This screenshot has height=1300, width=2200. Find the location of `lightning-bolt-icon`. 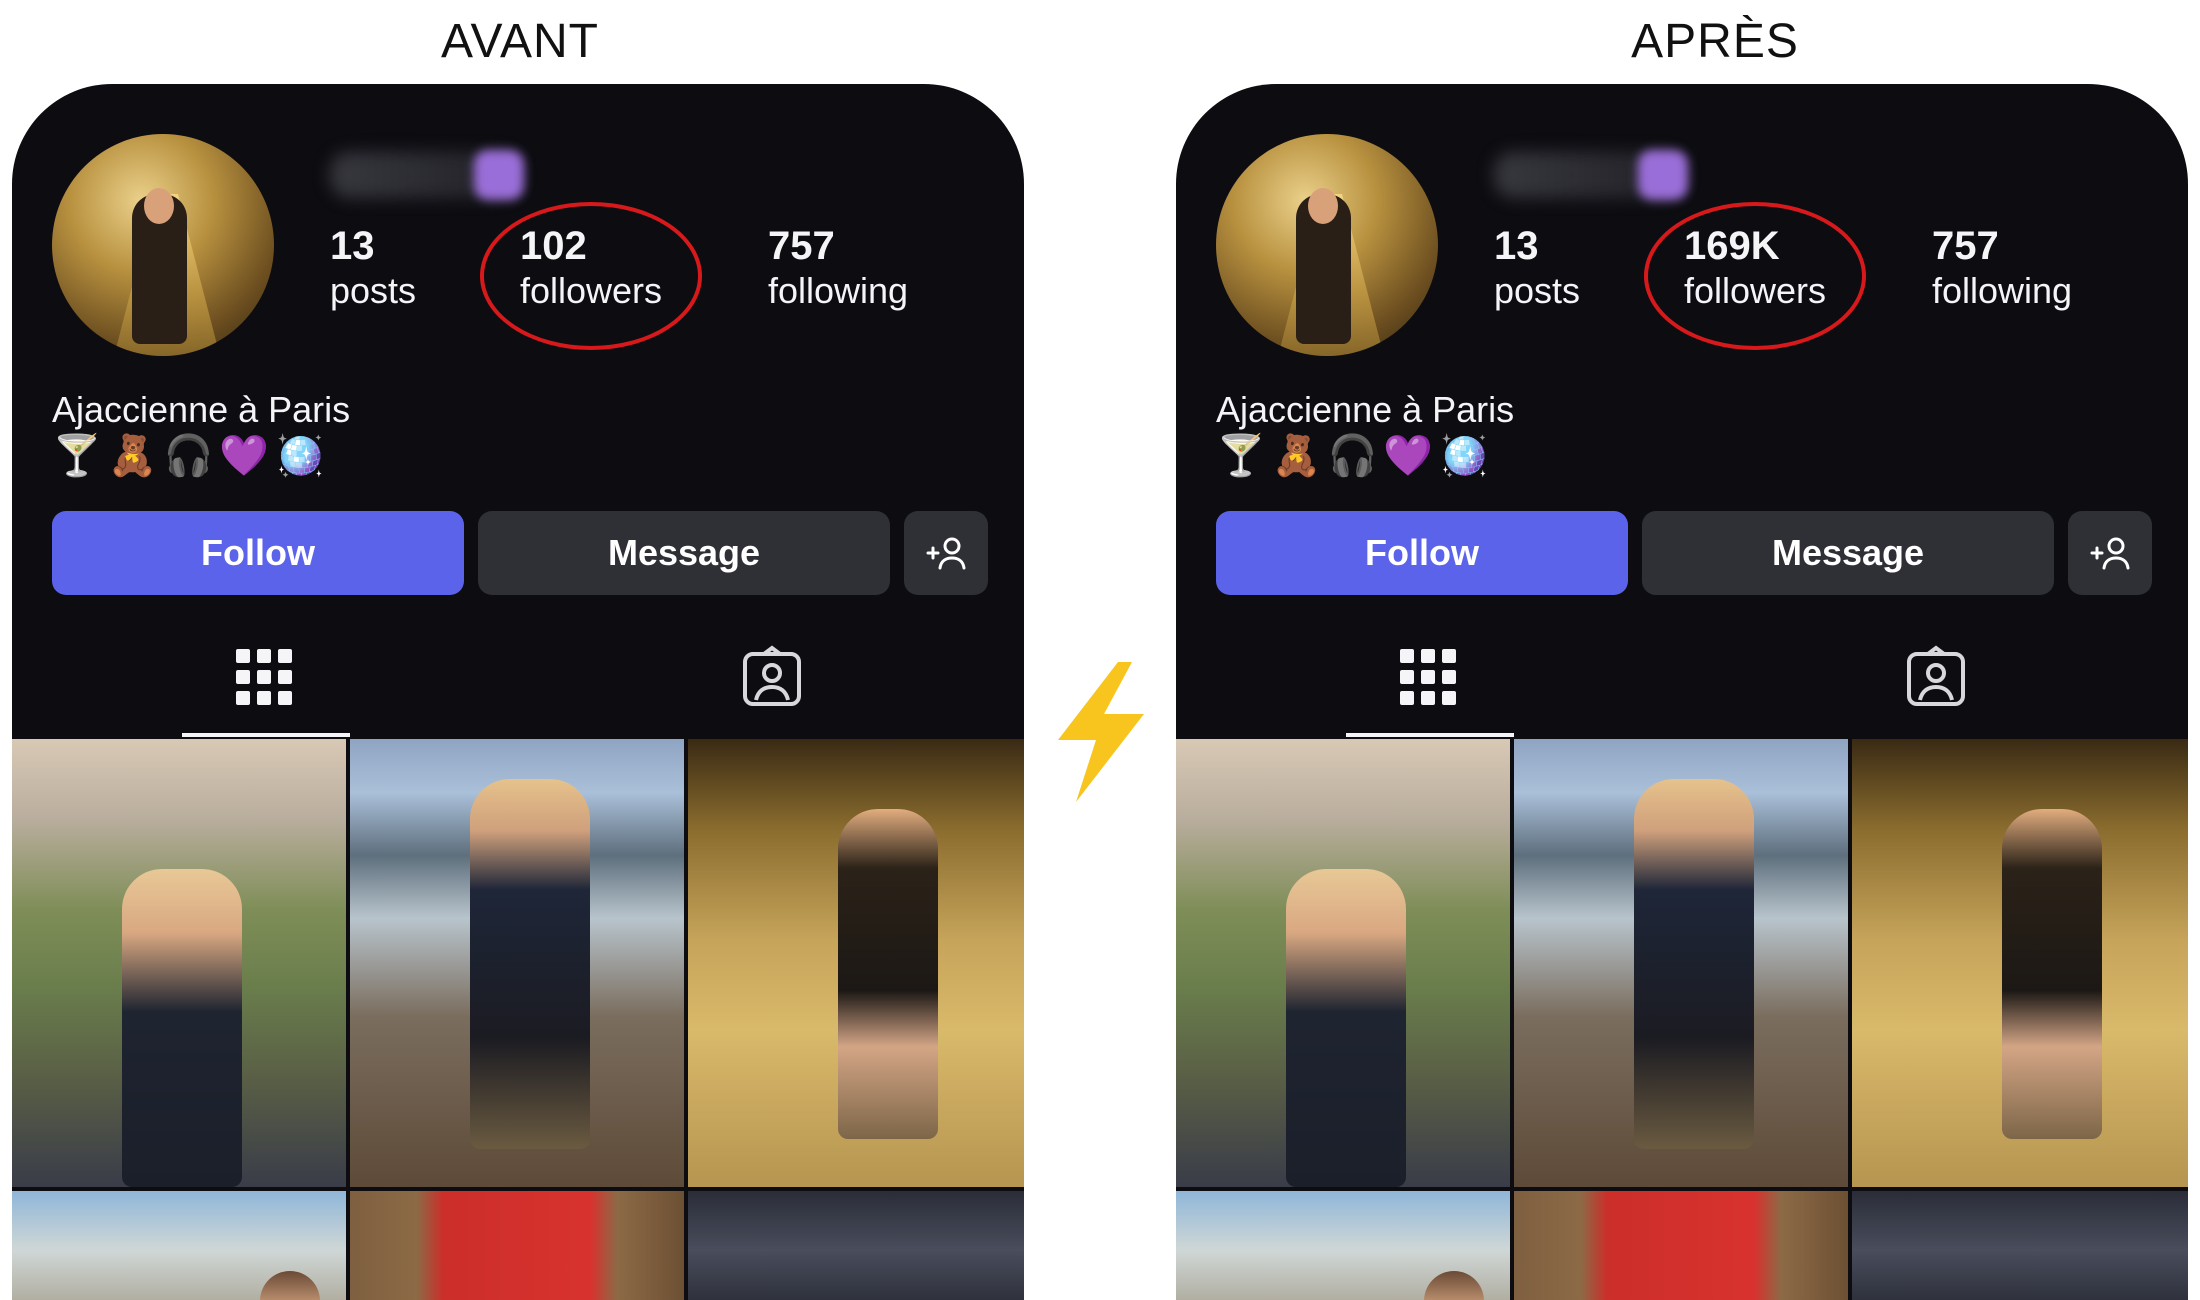

lightning-bolt-icon is located at coordinates (1101, 732).